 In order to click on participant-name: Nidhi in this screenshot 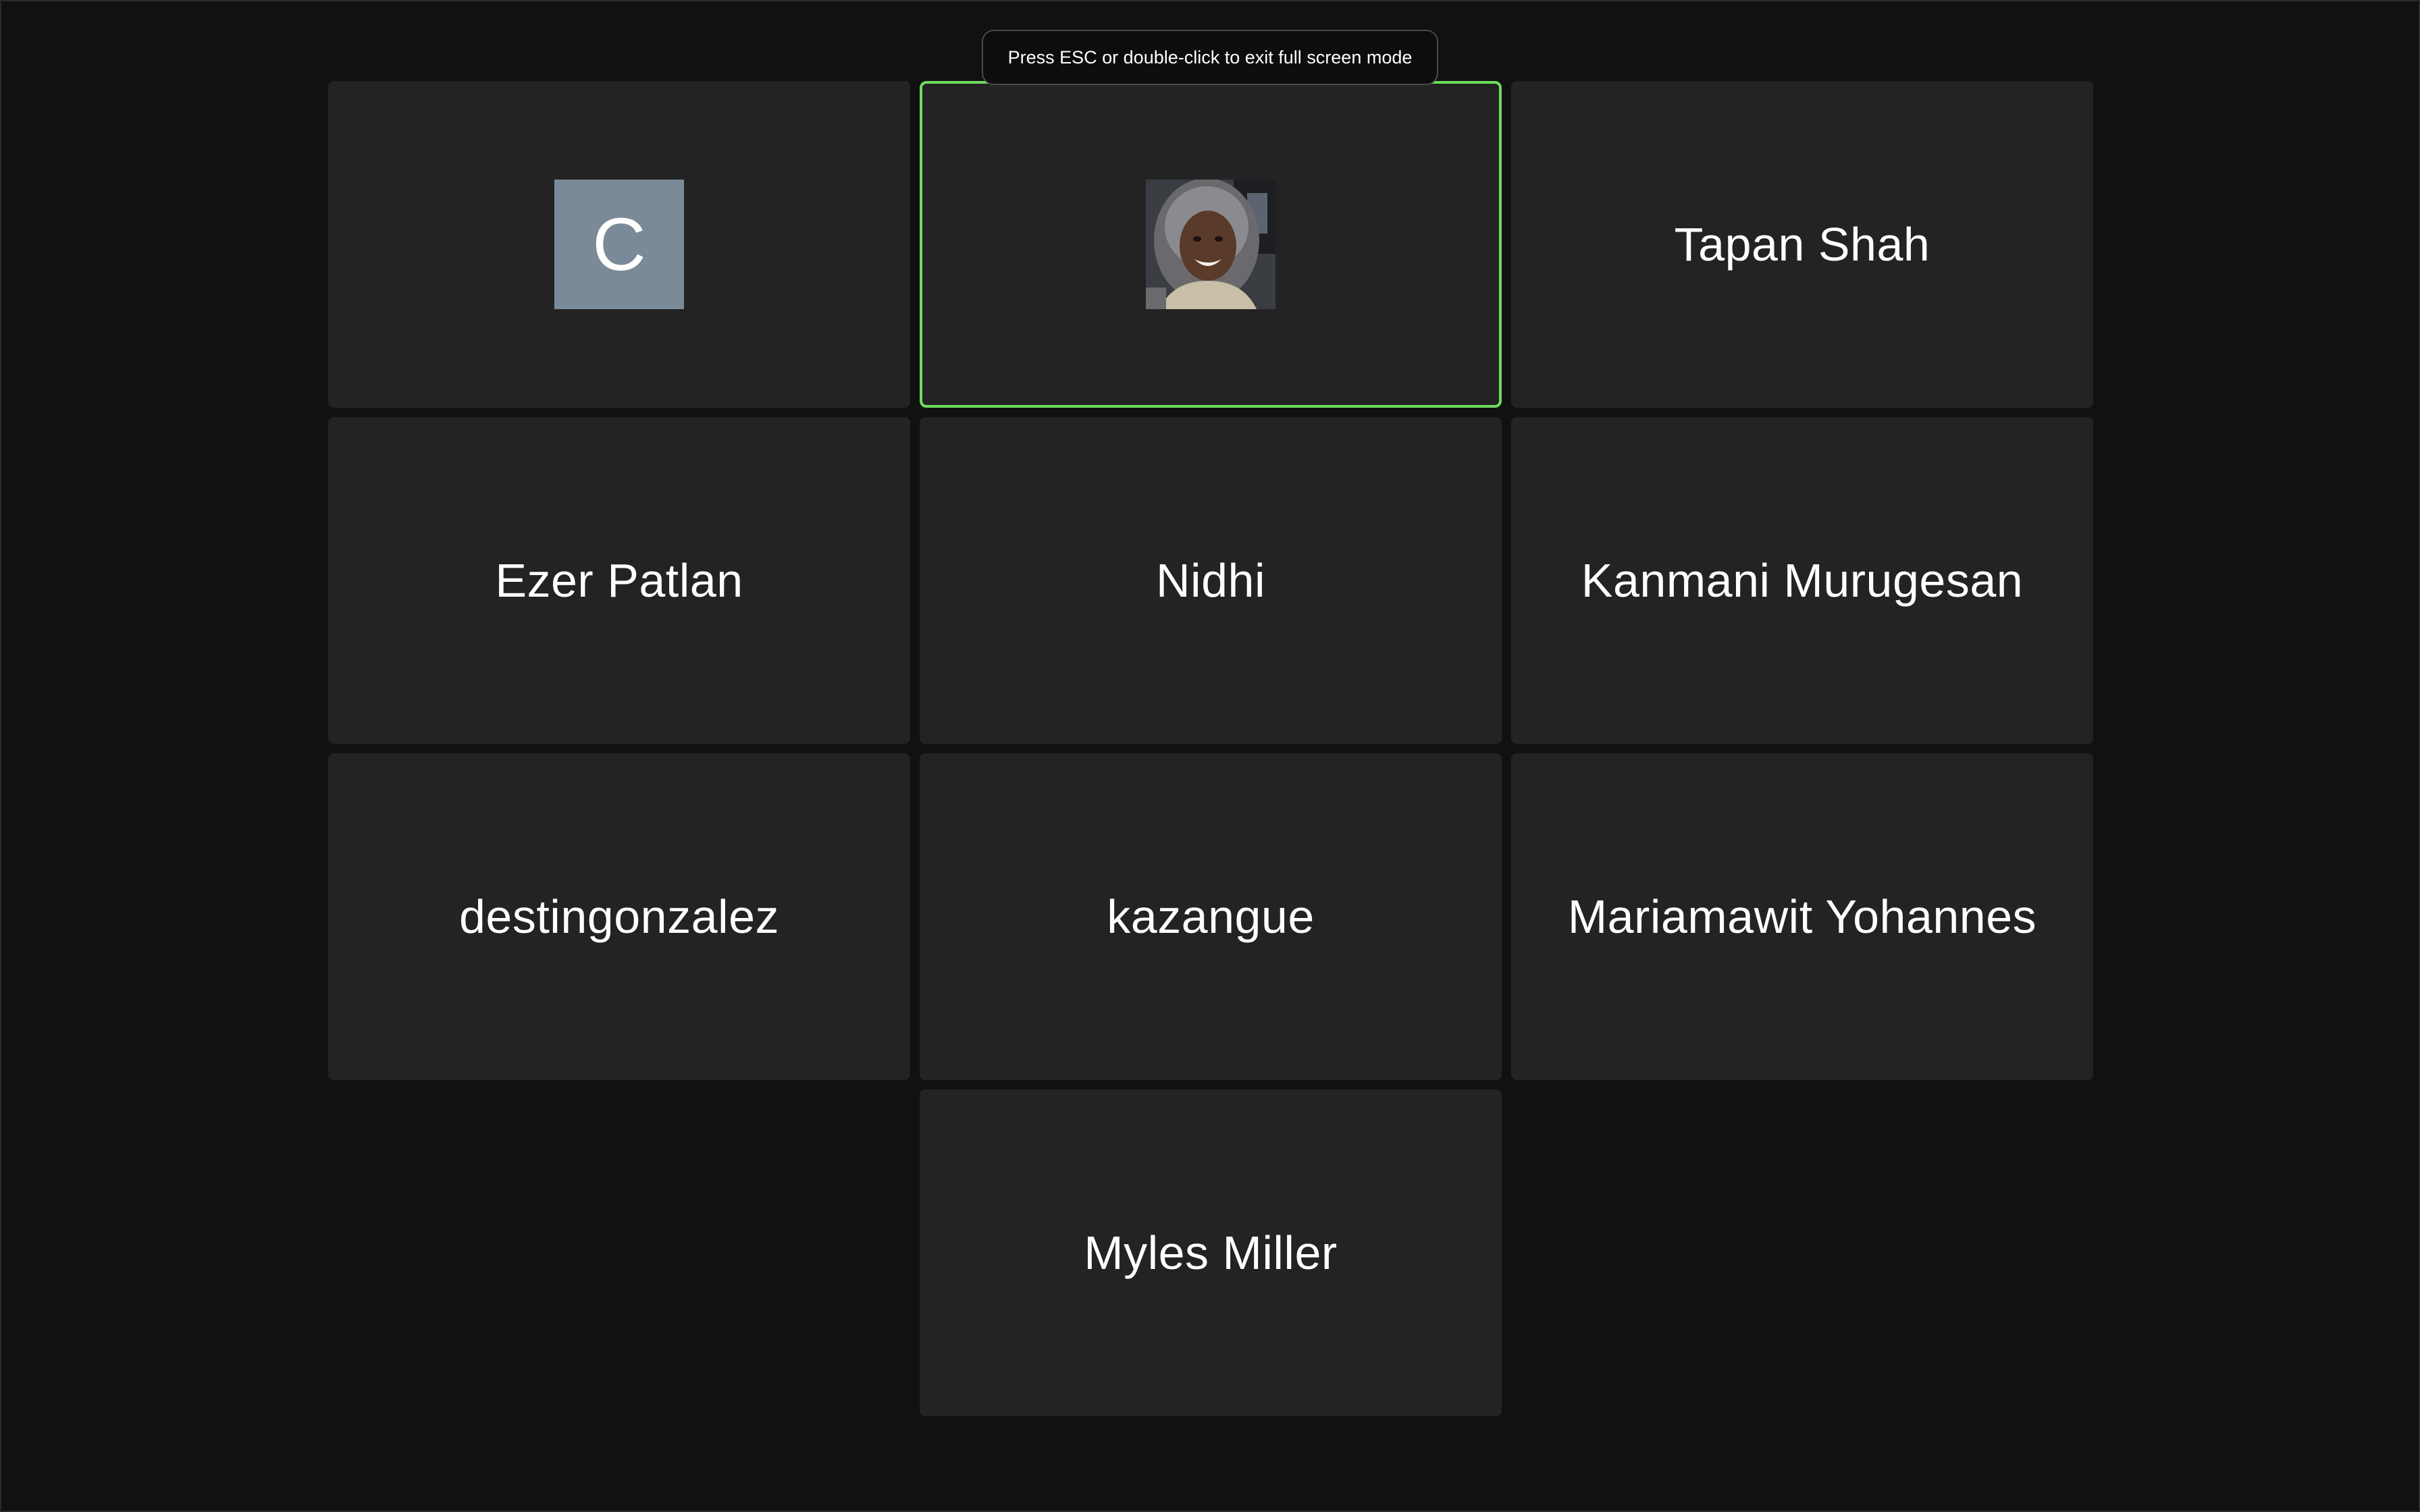, I will do `click(1210, 580)`.